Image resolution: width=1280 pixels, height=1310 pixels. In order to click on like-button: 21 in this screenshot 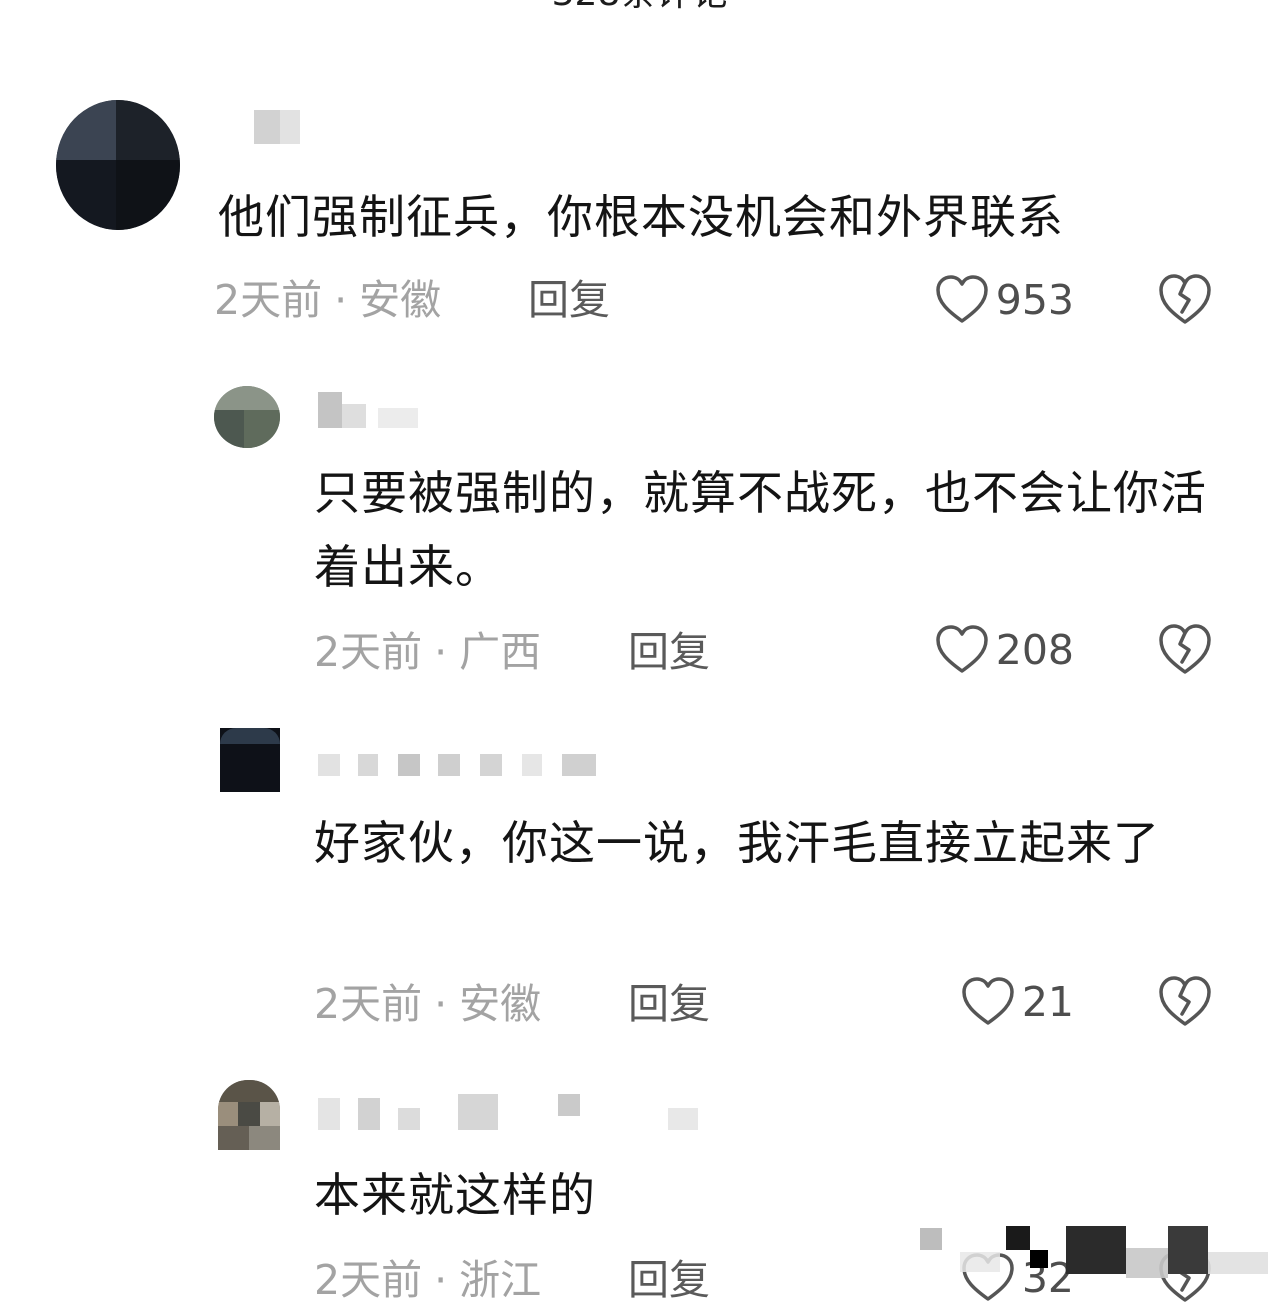, I will do `click(987, 1002)`.